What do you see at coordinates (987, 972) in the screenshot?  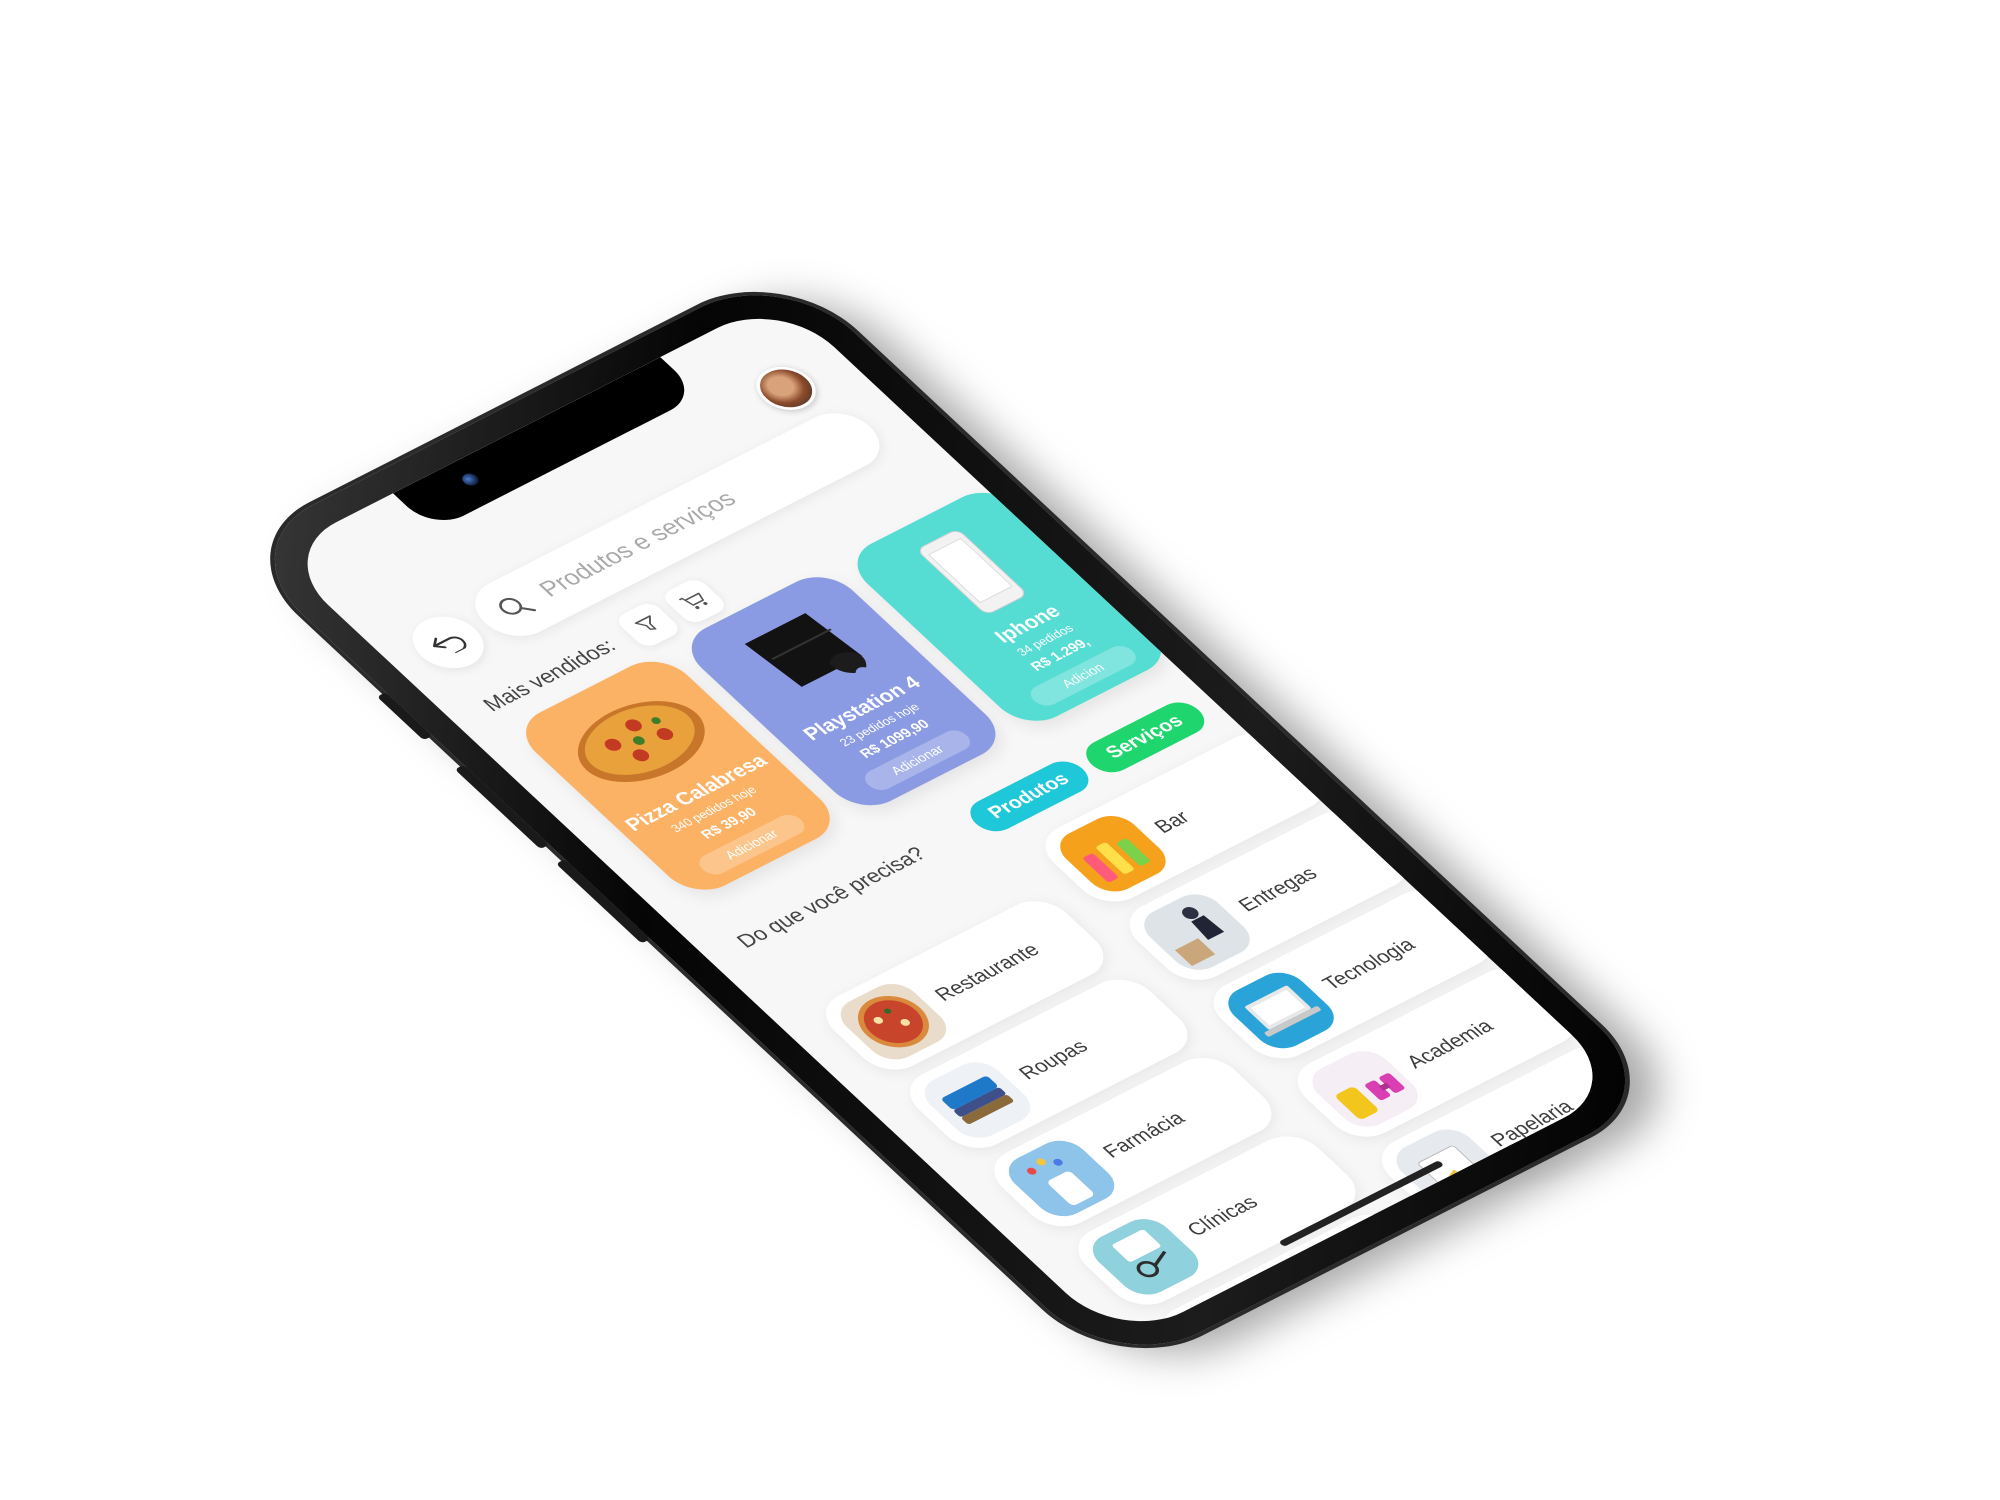 I see `category-label: Restaurante` at bounding box center [987, 972].